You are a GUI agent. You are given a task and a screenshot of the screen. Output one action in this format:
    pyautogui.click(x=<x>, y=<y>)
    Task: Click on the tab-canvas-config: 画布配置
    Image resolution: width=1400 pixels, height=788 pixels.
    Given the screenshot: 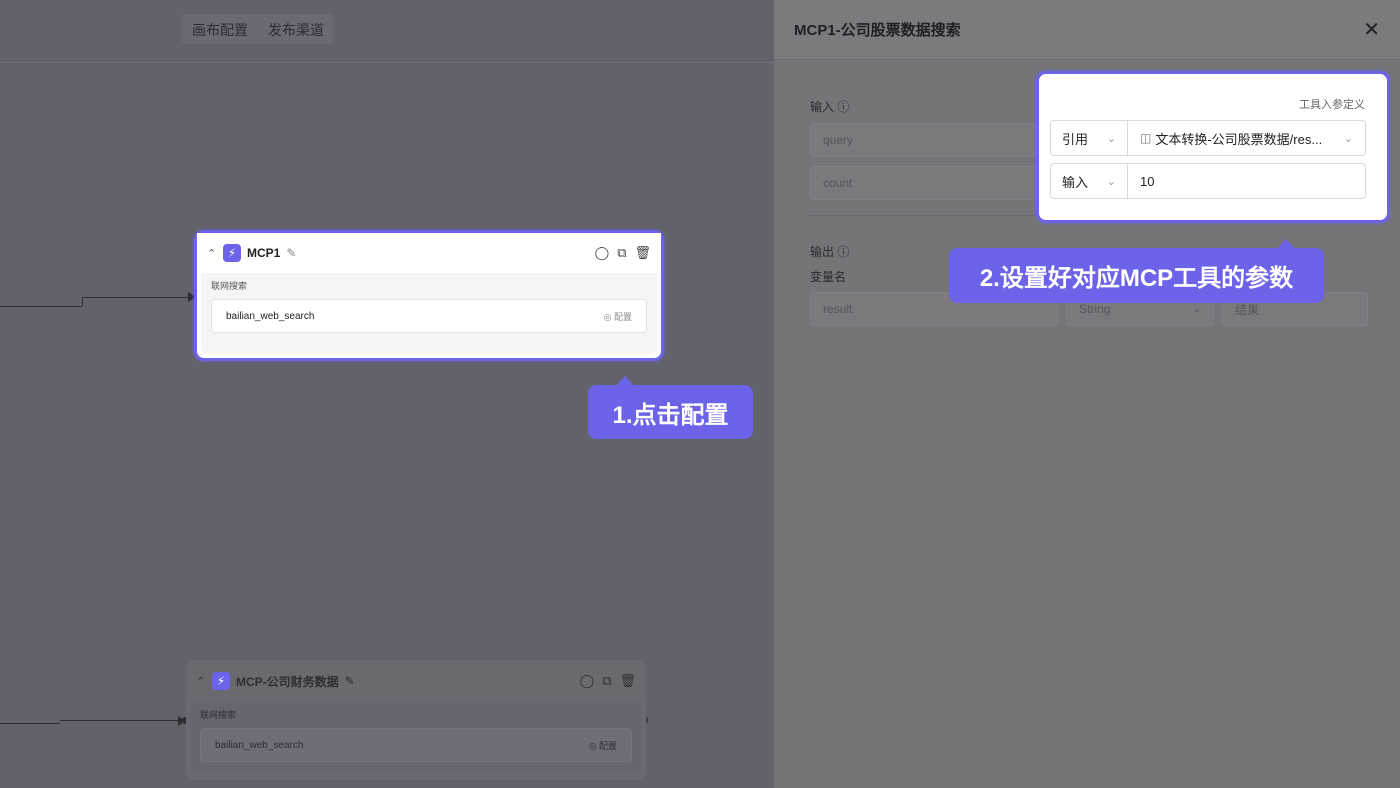 What is the action you would take?
    pyautogui.click(x=220, y=29)
    